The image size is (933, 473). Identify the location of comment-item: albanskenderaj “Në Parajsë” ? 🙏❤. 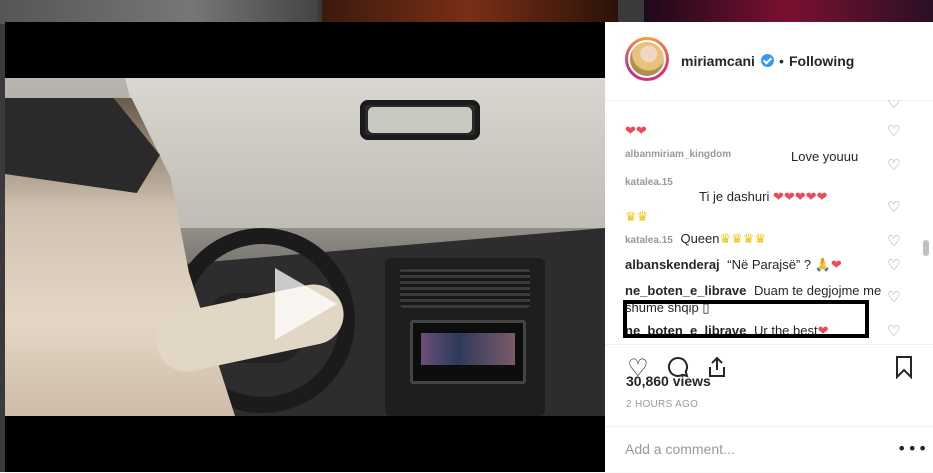
(770, 265).